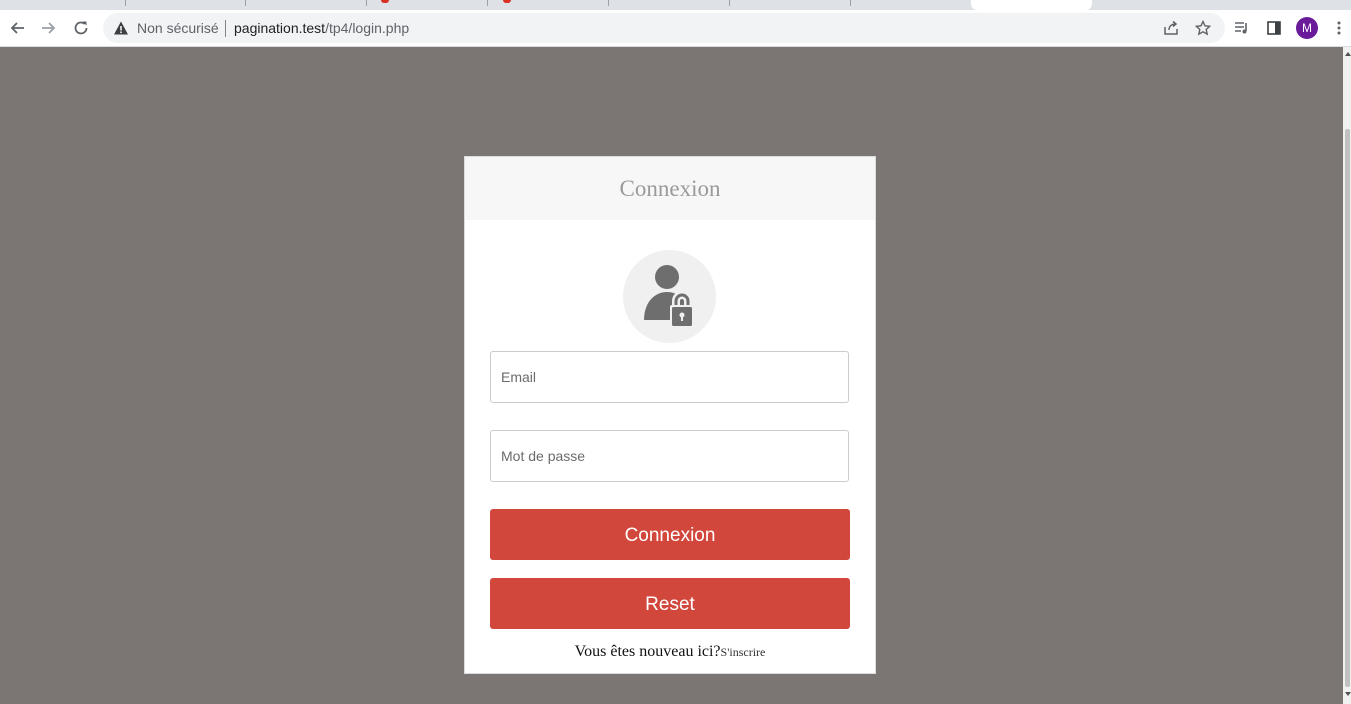 This screenshot has width=1351, height=704. I want to click on forward-button, so click(49, 28).